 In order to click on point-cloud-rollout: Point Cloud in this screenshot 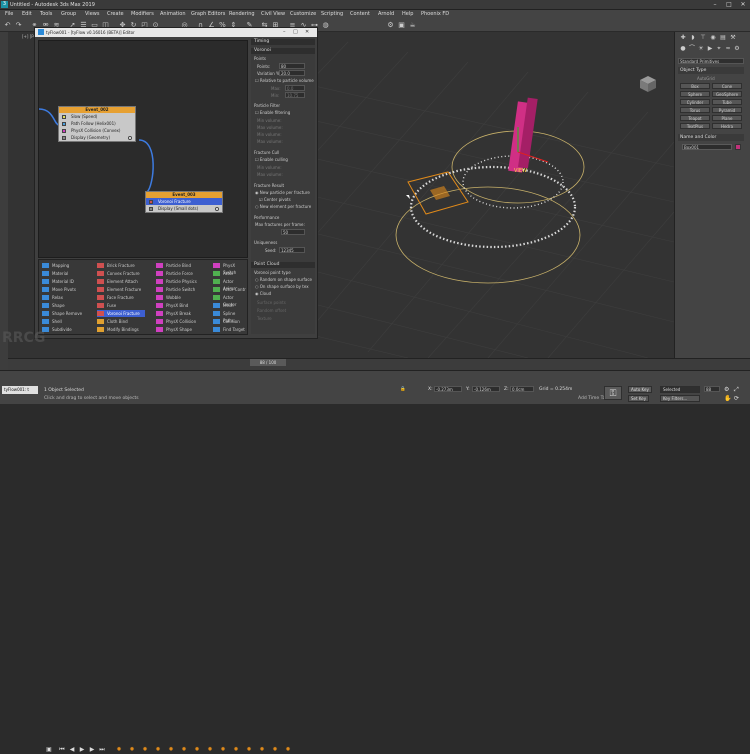, I will do `click(283, 265)`.